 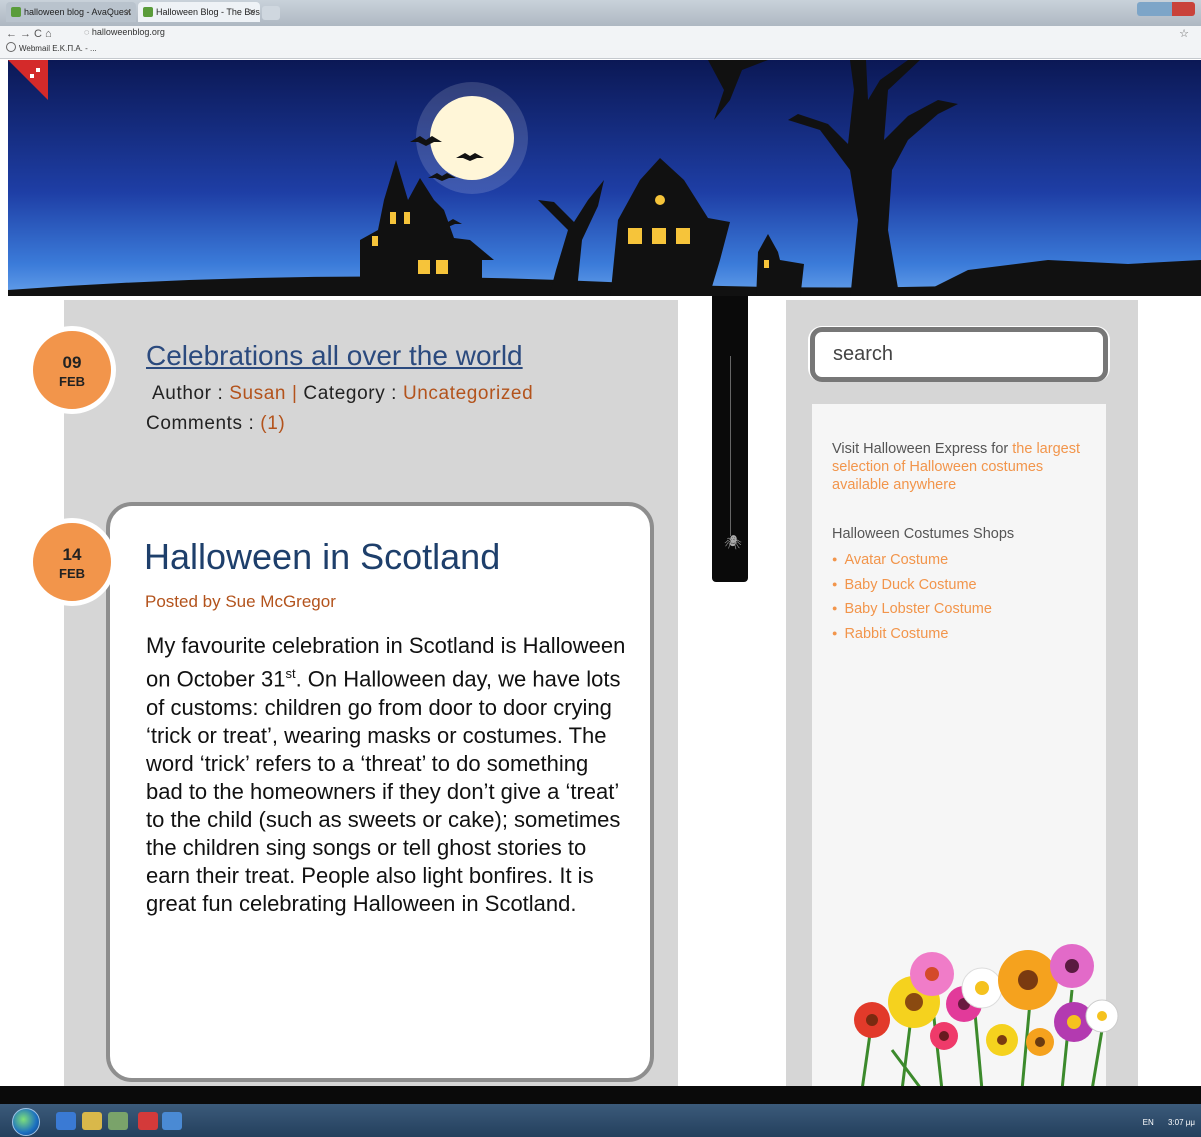 What do you see at coordinates (11, 47) in the screenshot?
I see `bookmark-favicon-icon` at bounding box center [11, 47].